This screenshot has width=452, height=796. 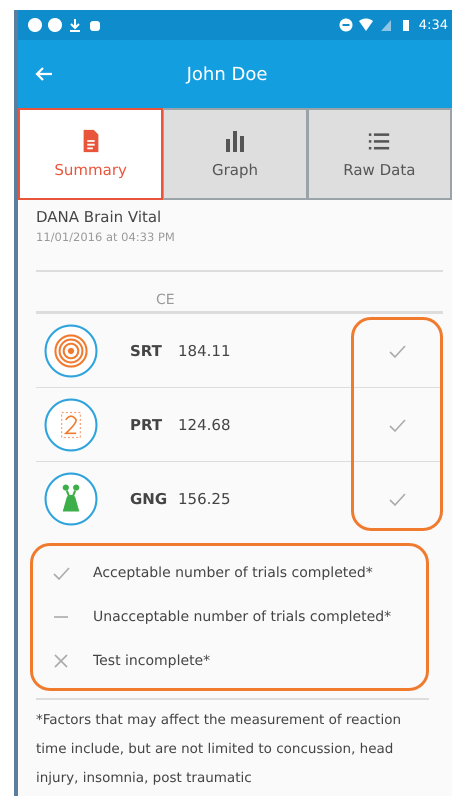 What do you see at coordinates (235, 154) in the screenshot?
I see `tab: Graph` at bounding box center [235, 154].